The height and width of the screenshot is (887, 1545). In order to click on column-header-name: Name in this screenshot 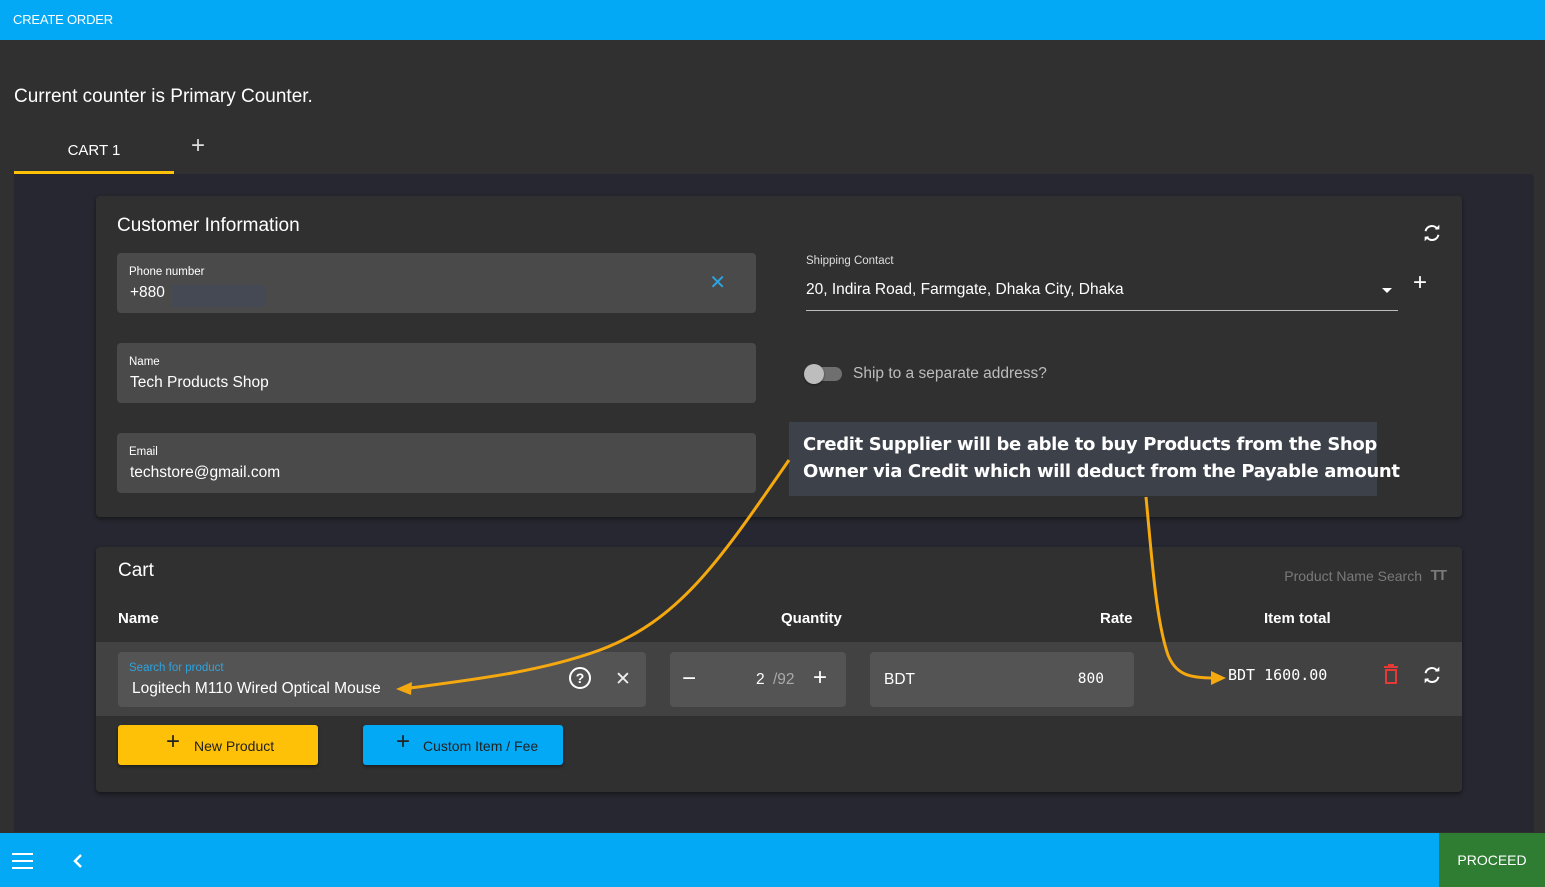, I will do `click(138, 618)`.